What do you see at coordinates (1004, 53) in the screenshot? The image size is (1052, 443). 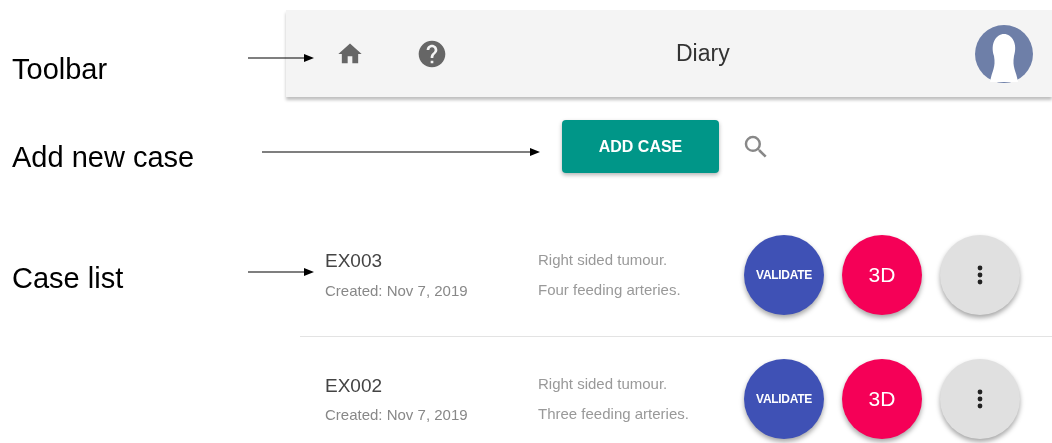 I see `avatar-icon` at bounding box center [1004, 53].